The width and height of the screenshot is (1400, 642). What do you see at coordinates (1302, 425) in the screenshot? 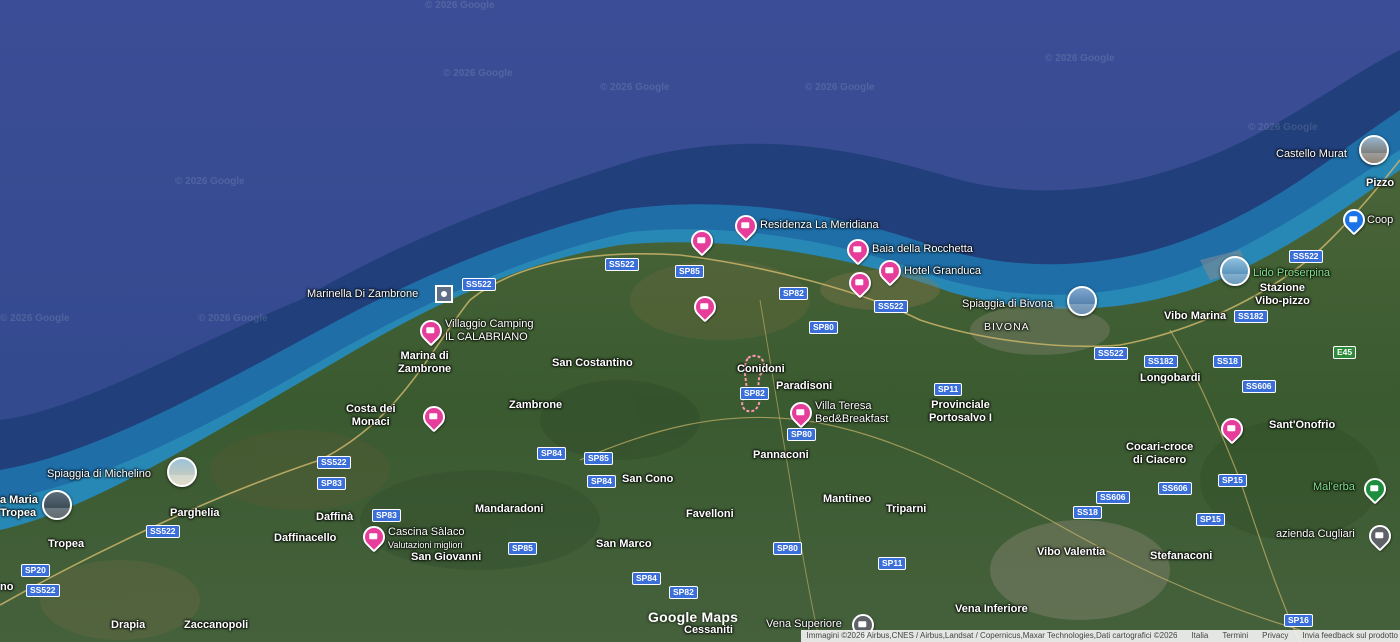
I see `place-label: Sant'Onofrio` at bounding box center [1302, 425].